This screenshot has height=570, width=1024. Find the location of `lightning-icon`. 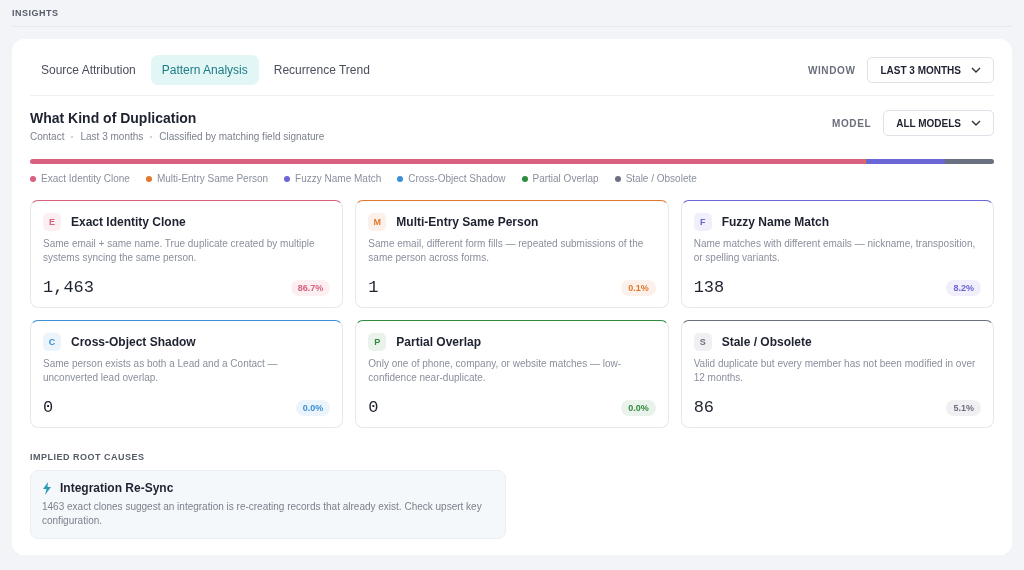

lightning-icon is located at coordinates (47, 488).